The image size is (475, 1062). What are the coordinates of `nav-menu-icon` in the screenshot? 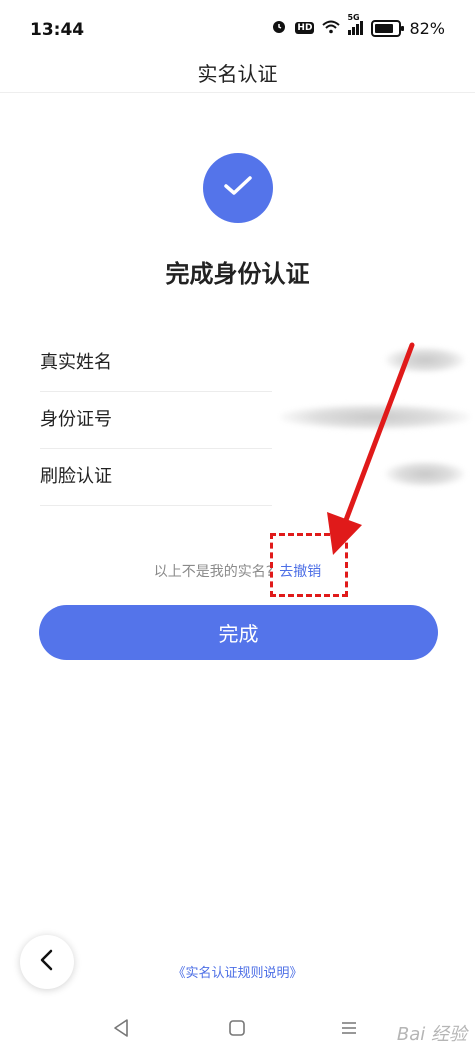 It's located at (349, 1030).